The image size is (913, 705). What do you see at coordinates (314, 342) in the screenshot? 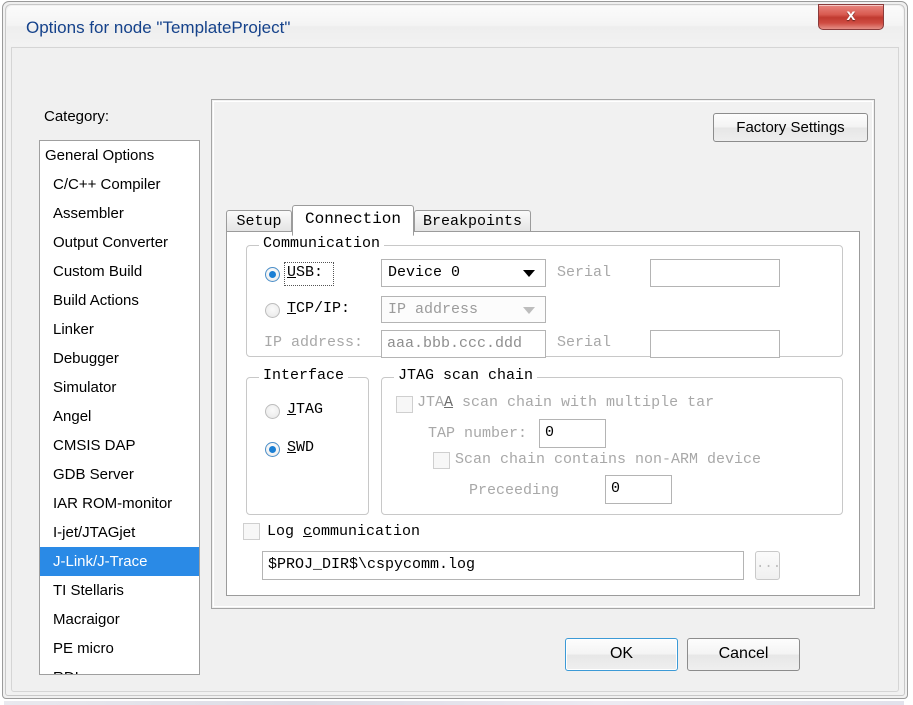
I see `ip-address-label: IP address:` at bounding box center [314, 342].